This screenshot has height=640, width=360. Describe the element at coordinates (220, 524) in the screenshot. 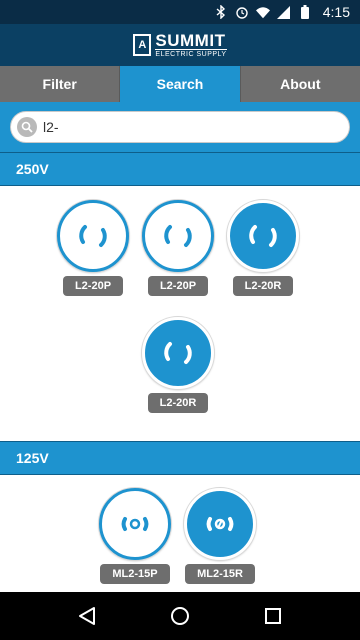

I see `ml2-15r-receptacle-icon` at that location.